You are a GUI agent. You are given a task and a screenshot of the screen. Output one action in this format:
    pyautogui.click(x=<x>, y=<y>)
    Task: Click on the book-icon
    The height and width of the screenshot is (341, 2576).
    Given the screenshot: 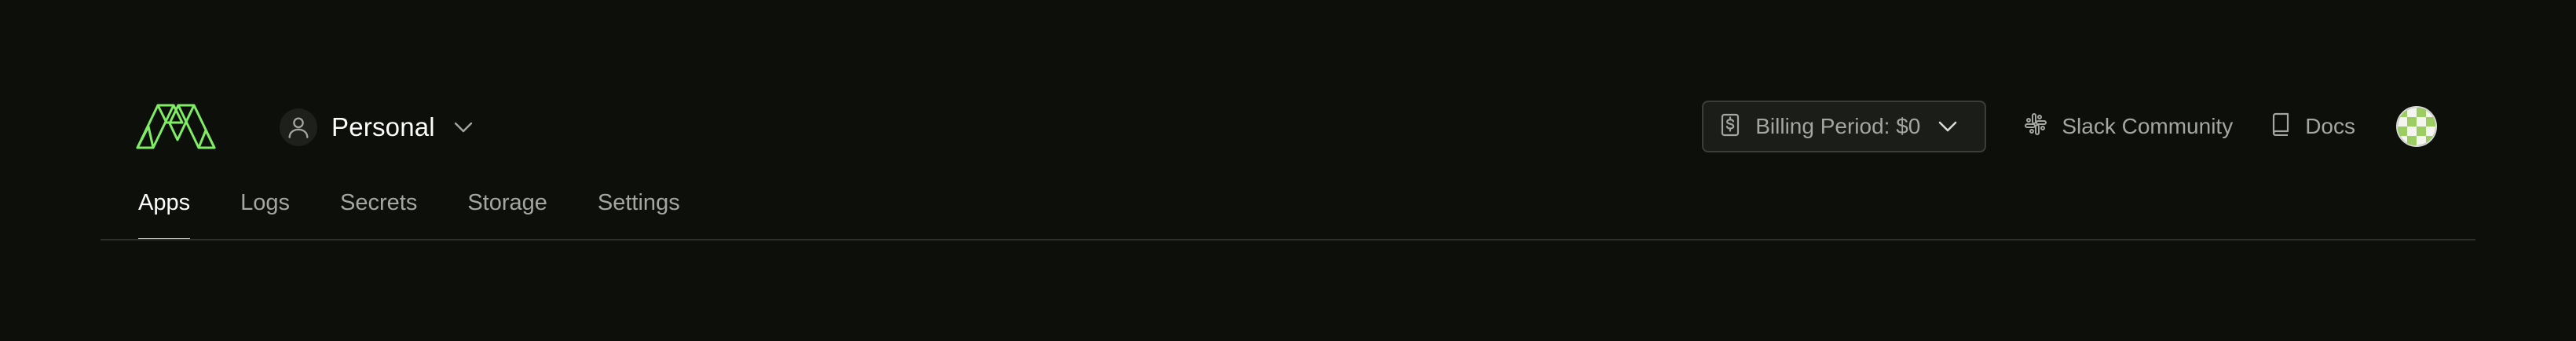 What is the action you would take?
    pyautogui.click(x=2280, y=126)
    